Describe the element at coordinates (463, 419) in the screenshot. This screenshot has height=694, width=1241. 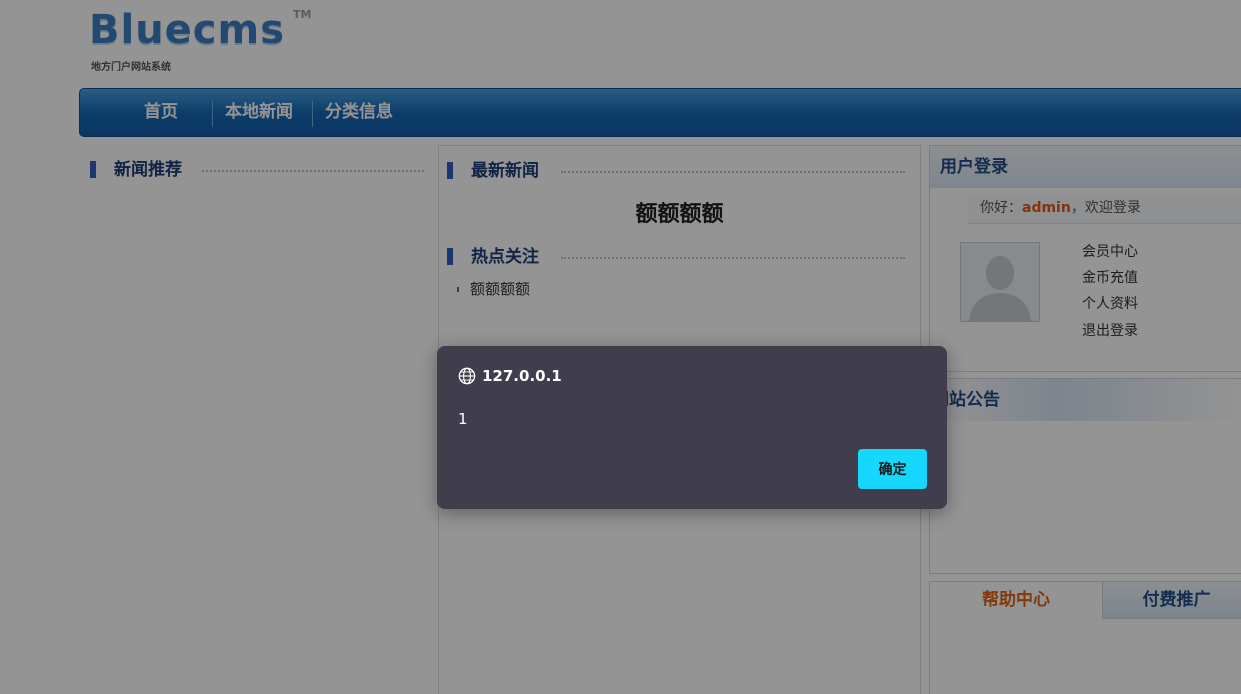
I see `dialog-message: 1` at that location.